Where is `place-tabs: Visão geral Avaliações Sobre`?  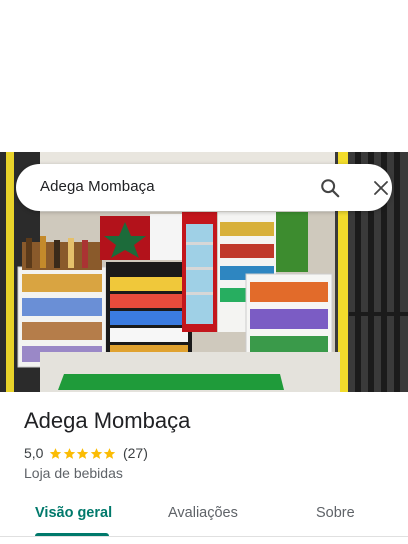
place-tabs: Visão geral Avaliações Sobre is located at coordinates (204, 516).